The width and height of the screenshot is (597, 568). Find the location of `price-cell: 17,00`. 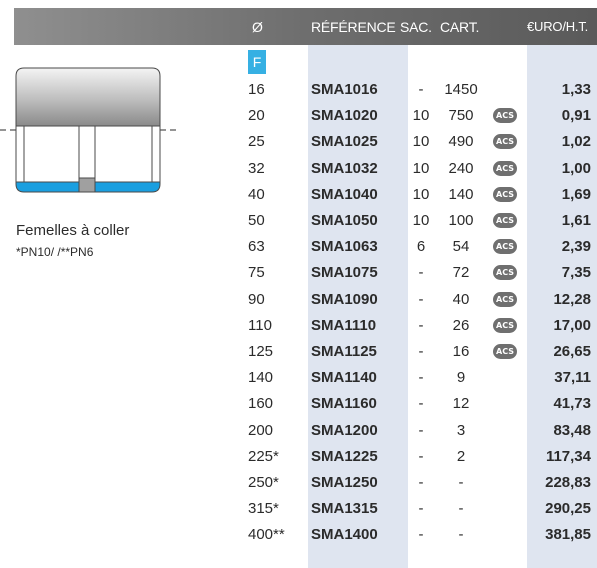

price-cell: 17,00 is located at coordinates (572, 325).